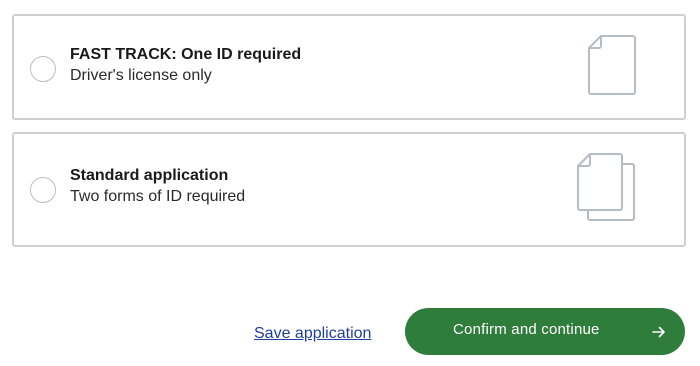  What do you see at coordinates (43, 190) in the screenshot?
I see `standard-radio` at bounding box center [43, 190].